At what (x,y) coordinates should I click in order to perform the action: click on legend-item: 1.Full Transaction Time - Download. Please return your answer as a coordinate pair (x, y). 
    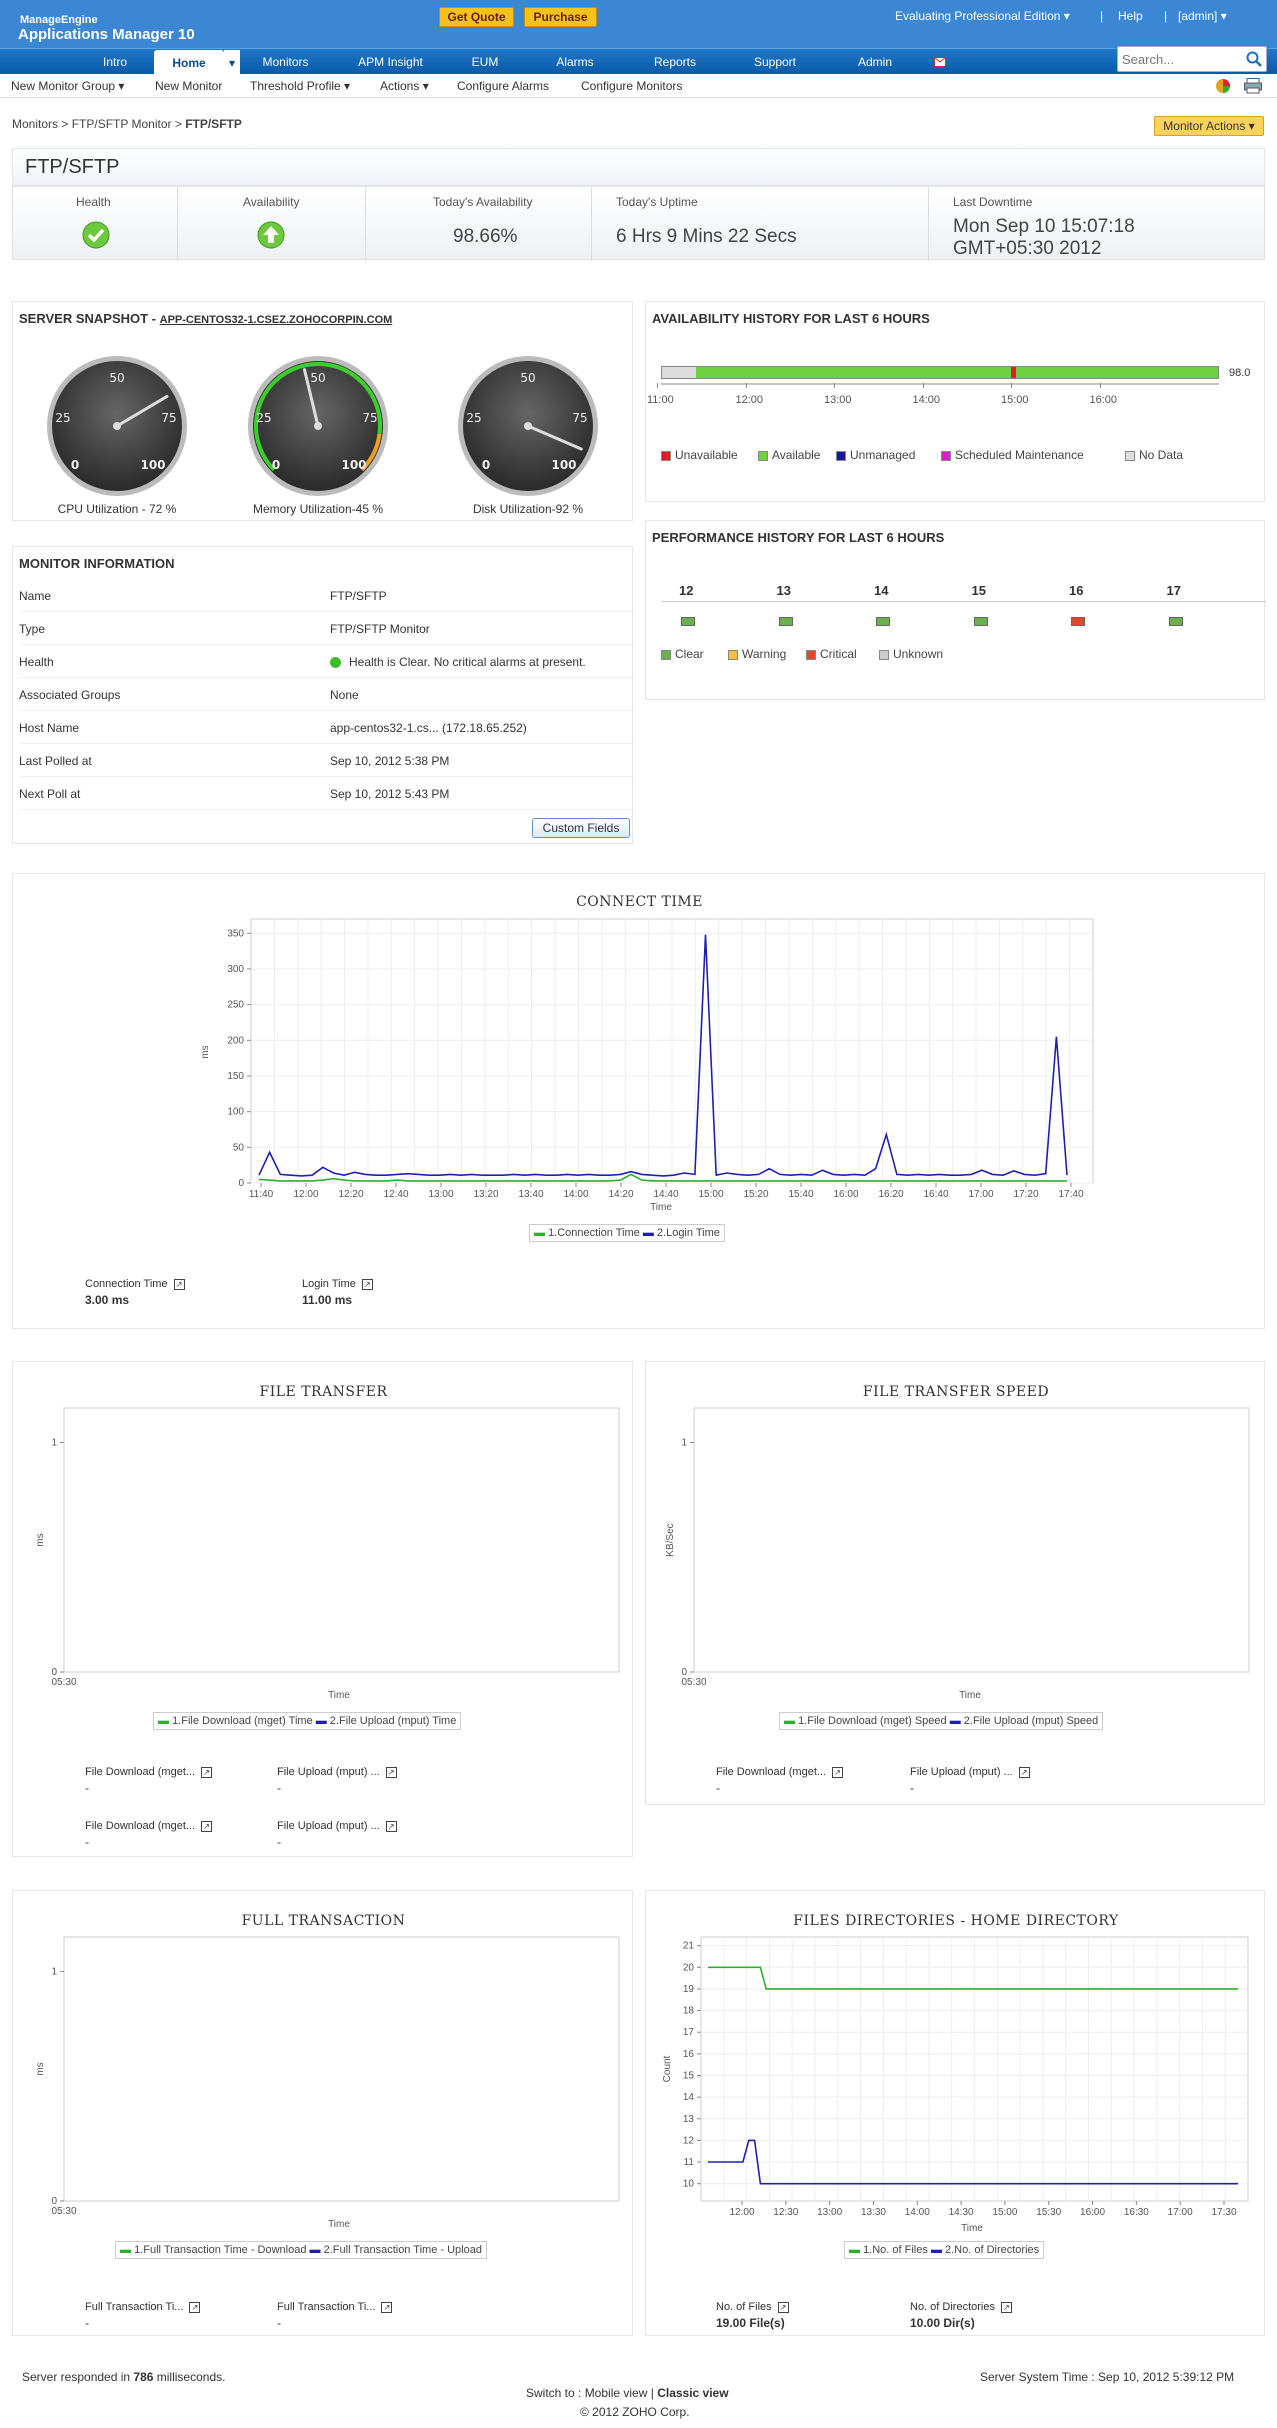
    Looking at the image, I should click on (220, 2250).